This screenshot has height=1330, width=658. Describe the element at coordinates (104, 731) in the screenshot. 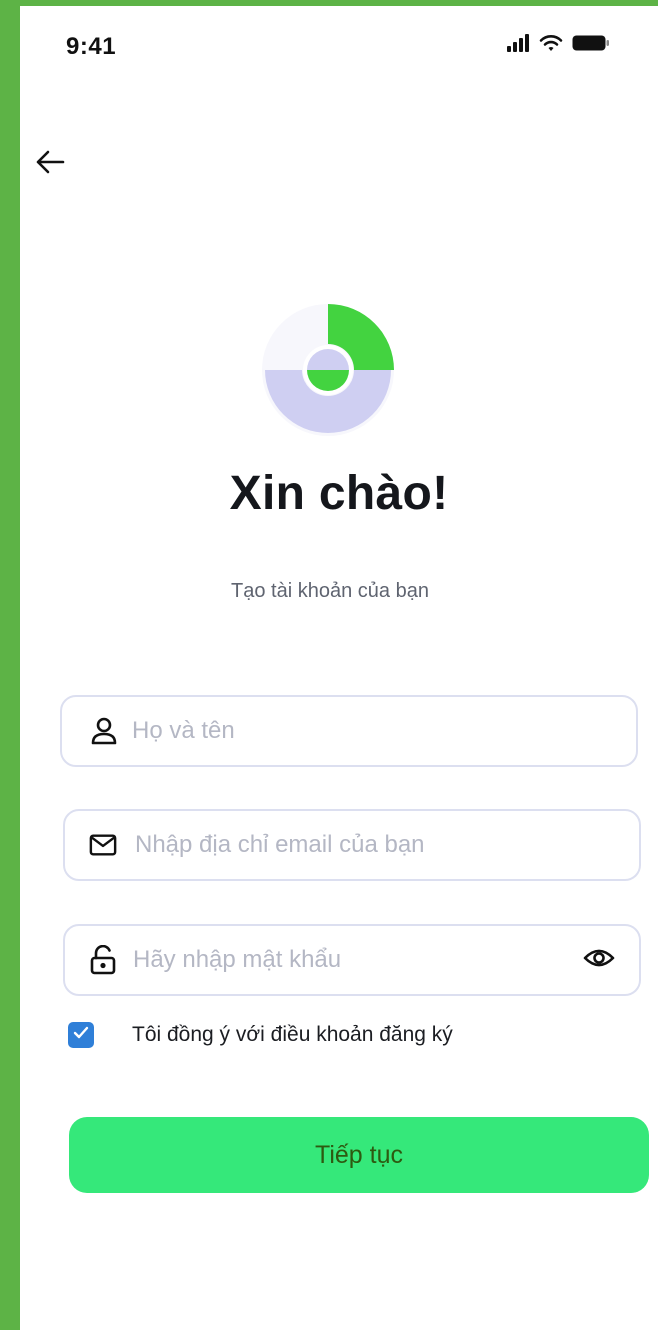

I see `user-icon` at that location.